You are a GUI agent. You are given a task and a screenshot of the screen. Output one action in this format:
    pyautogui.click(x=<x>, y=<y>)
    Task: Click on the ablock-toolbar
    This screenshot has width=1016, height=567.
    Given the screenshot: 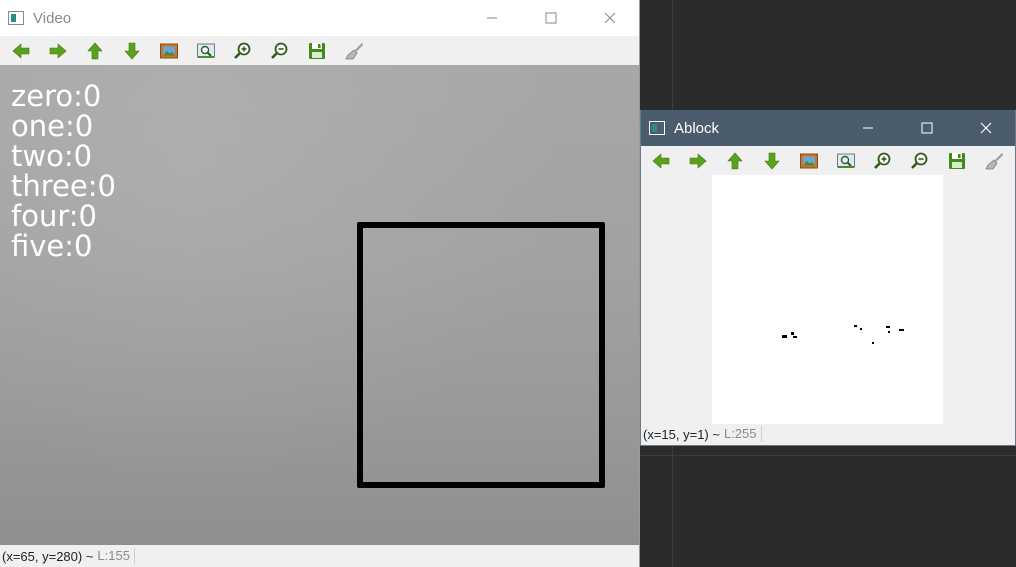 What is the action you would take?
    pyautogui.click(x=828, y=160)
    